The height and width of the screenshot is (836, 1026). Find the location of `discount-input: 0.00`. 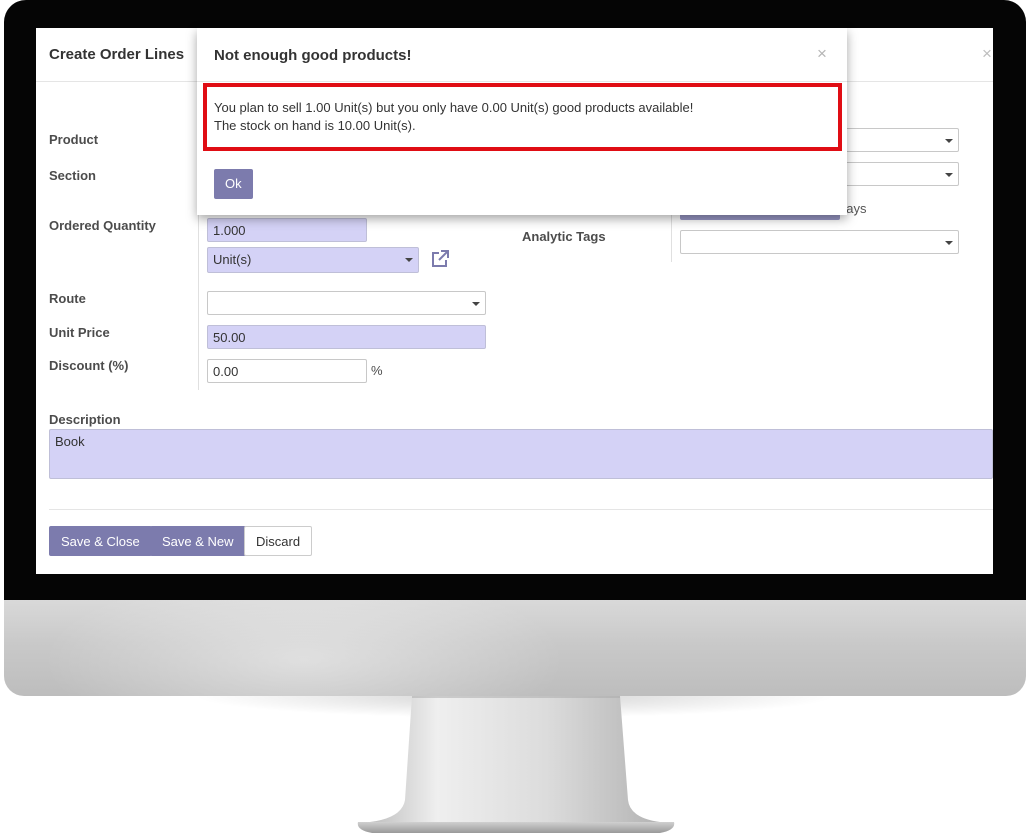

discount-input: 0.00 is located at coordinates (287, 371).